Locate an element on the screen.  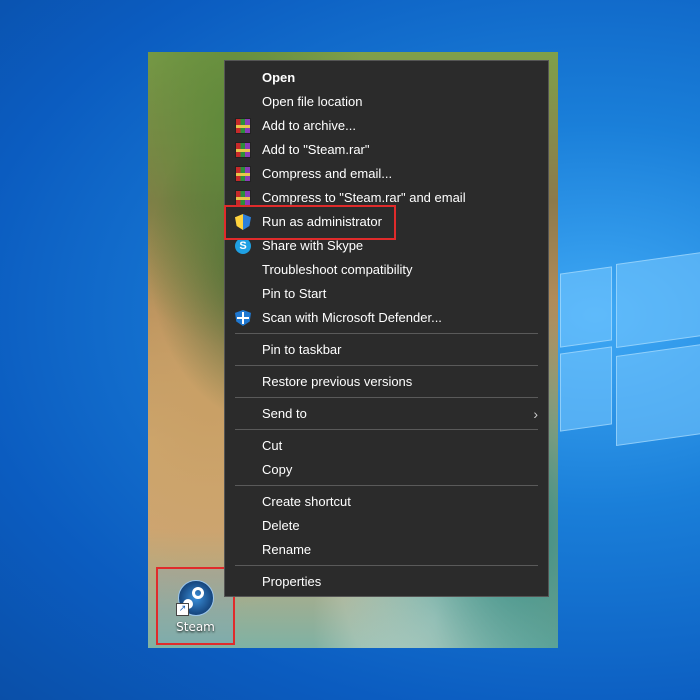
menu-item-delete: Delete is located at coordinates (386, 526).